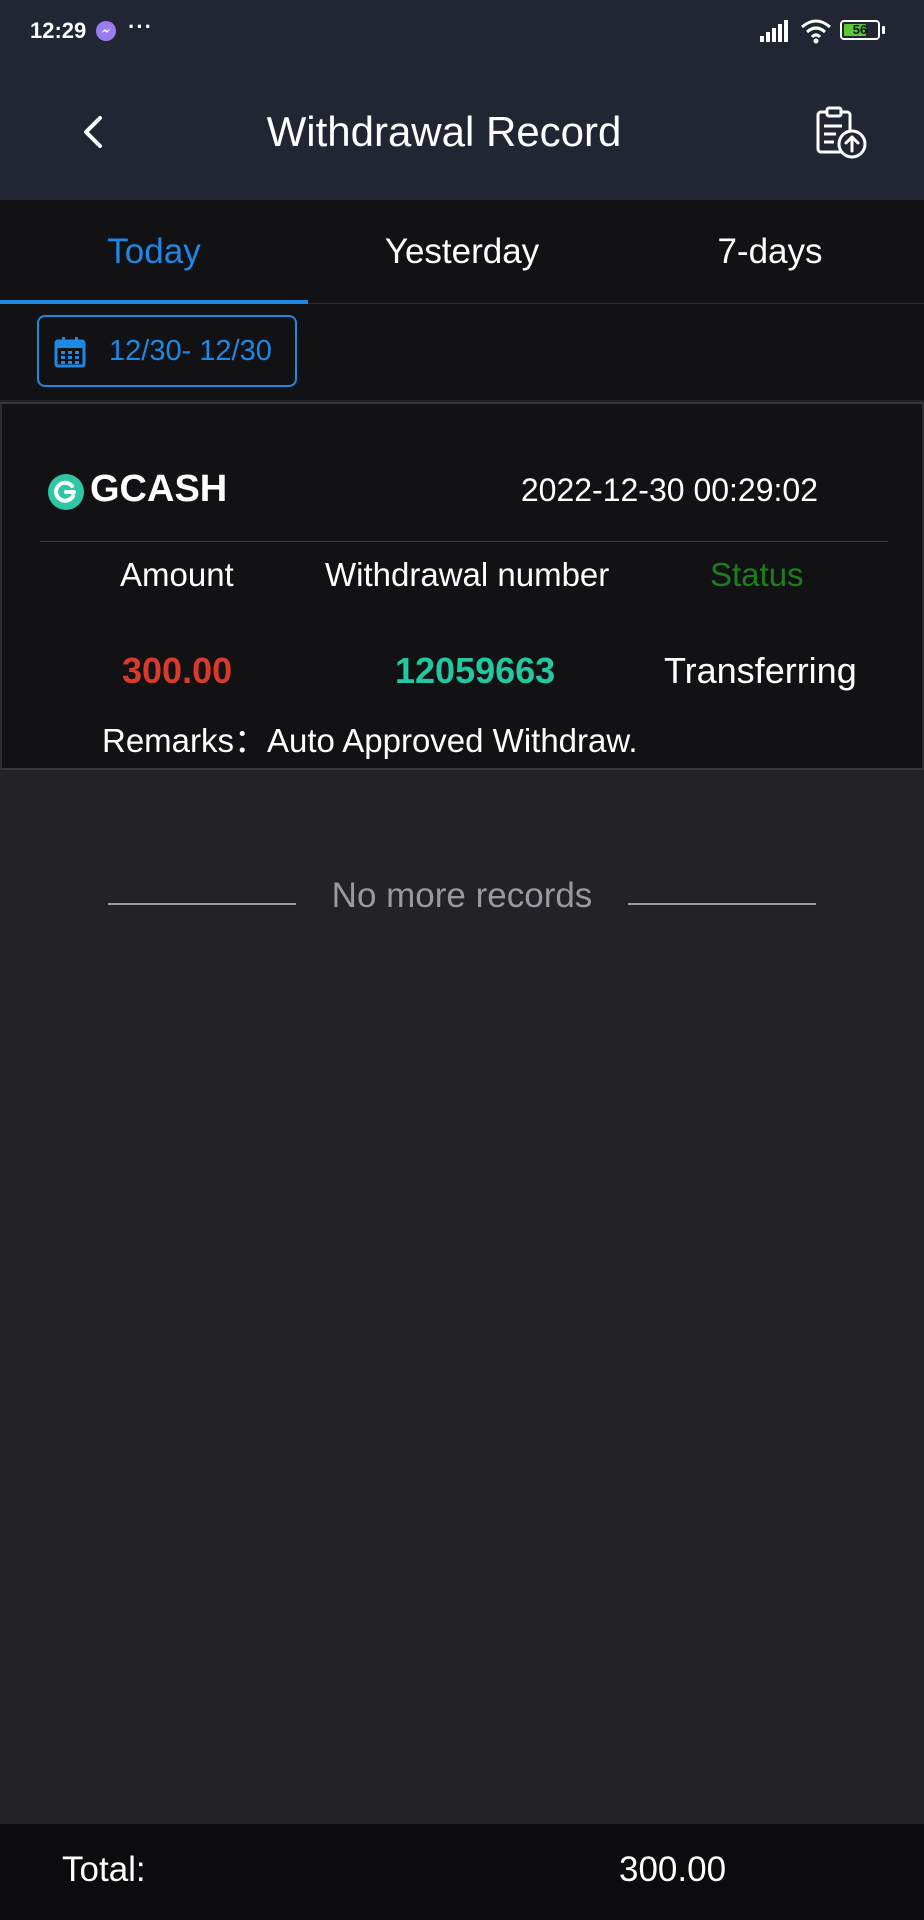 This screenshot has width=924, height=1920. I want to click on status-bar: 12:29 ··· 56, so click(462, 32).